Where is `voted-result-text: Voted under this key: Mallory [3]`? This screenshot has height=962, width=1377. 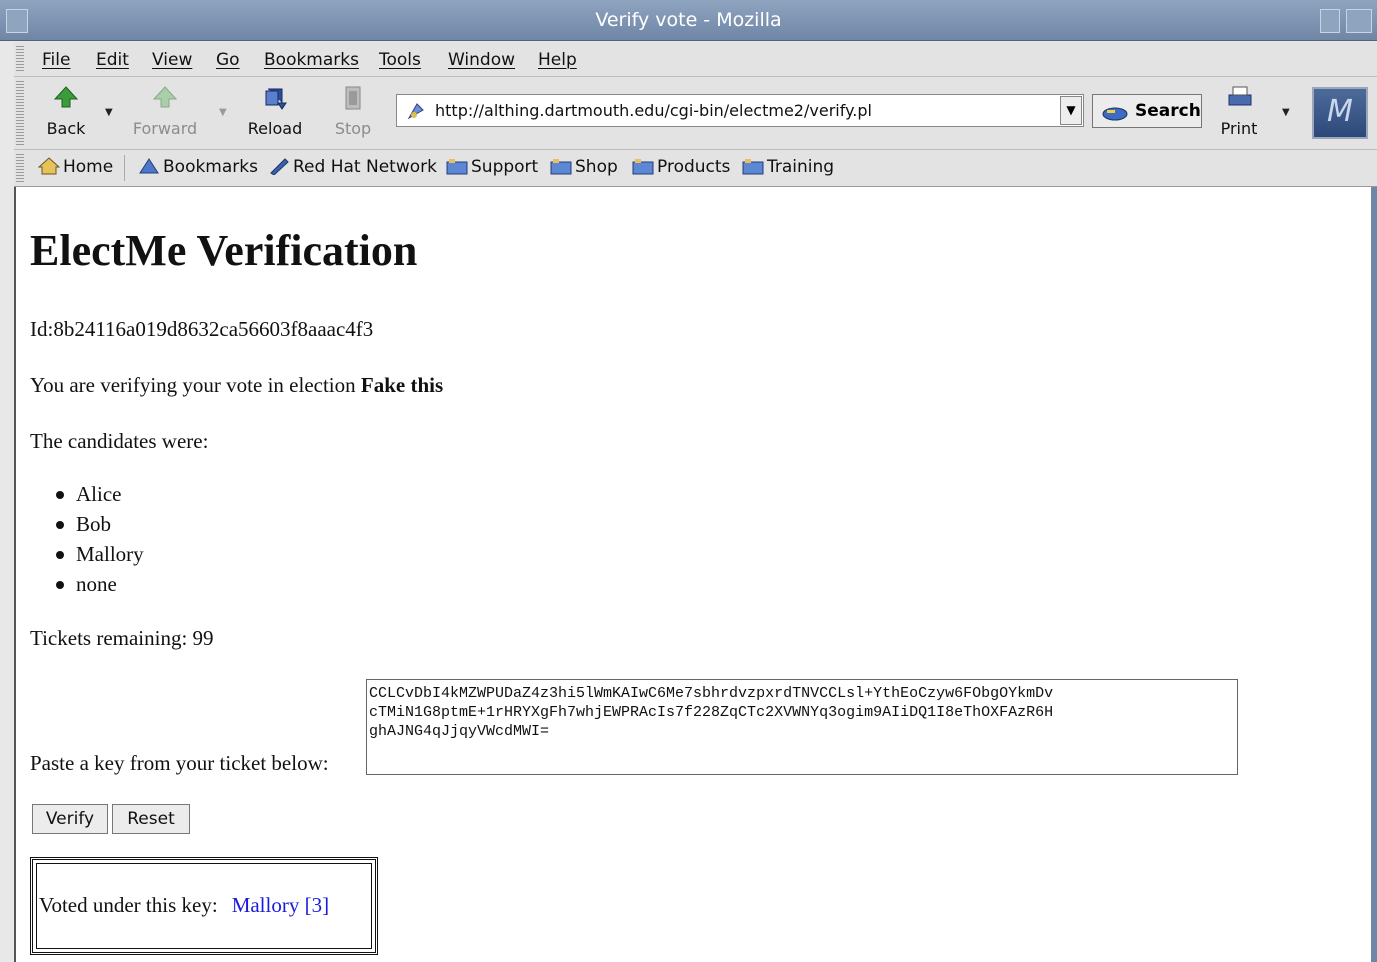 voted-result-text: Voted under this key: Mallory [3] is located at coordinates (184, 905).